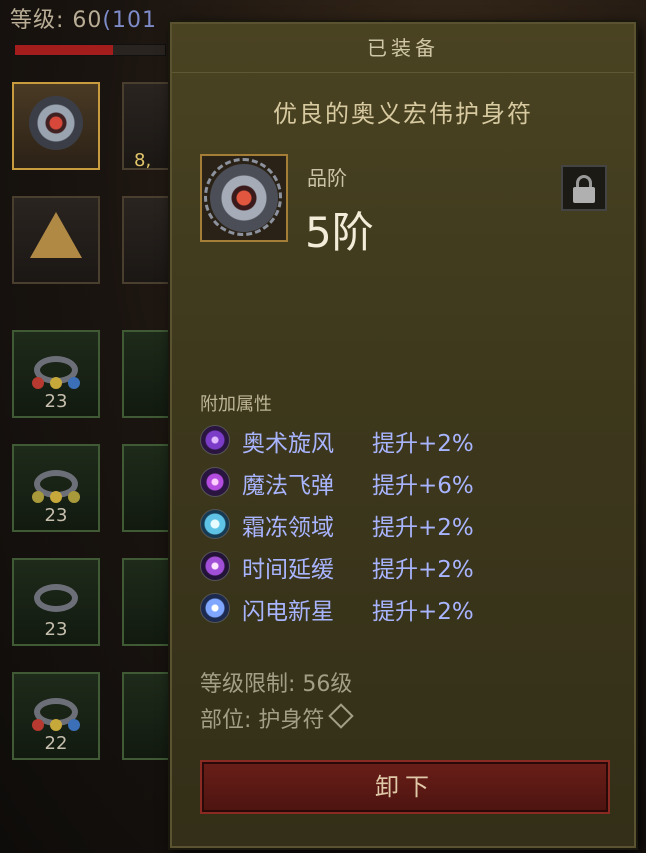 This screenshot has width=646, height=853. I want to click on magic-missile-icon, so click(215, 482).